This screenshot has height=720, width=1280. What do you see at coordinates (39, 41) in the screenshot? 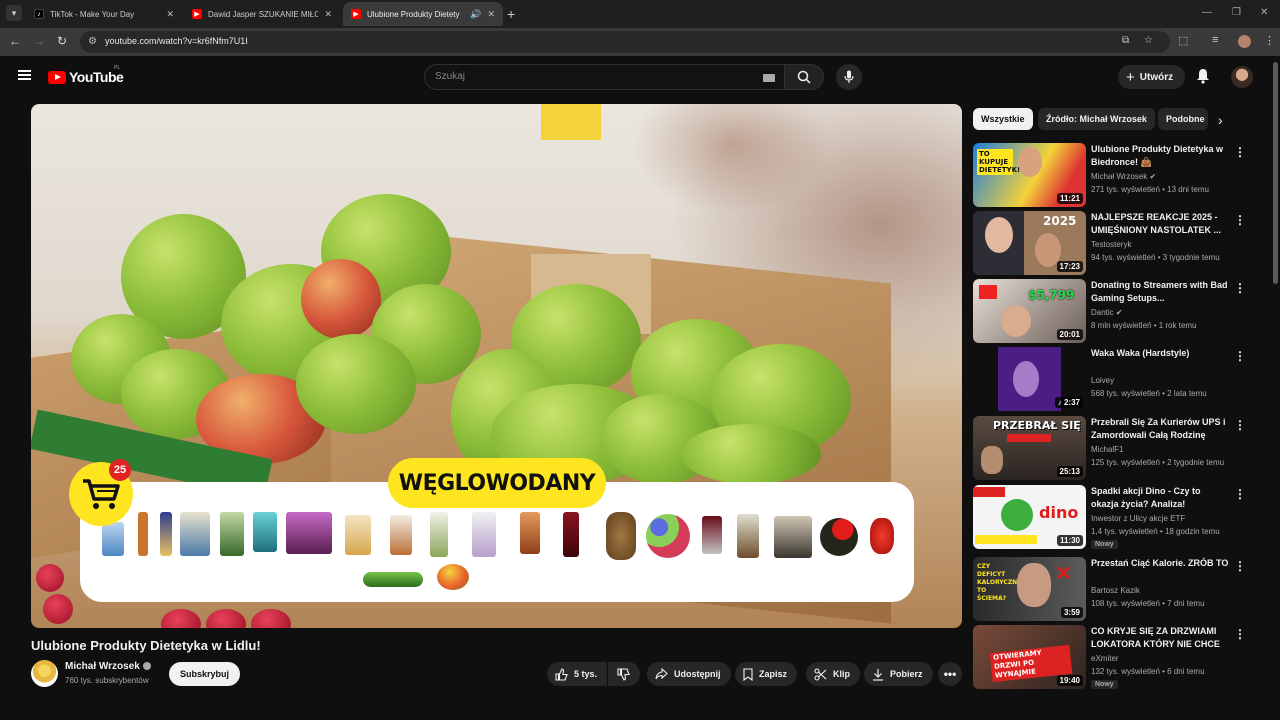
I see `forward-icon: →` at bounding box center [39, 41].